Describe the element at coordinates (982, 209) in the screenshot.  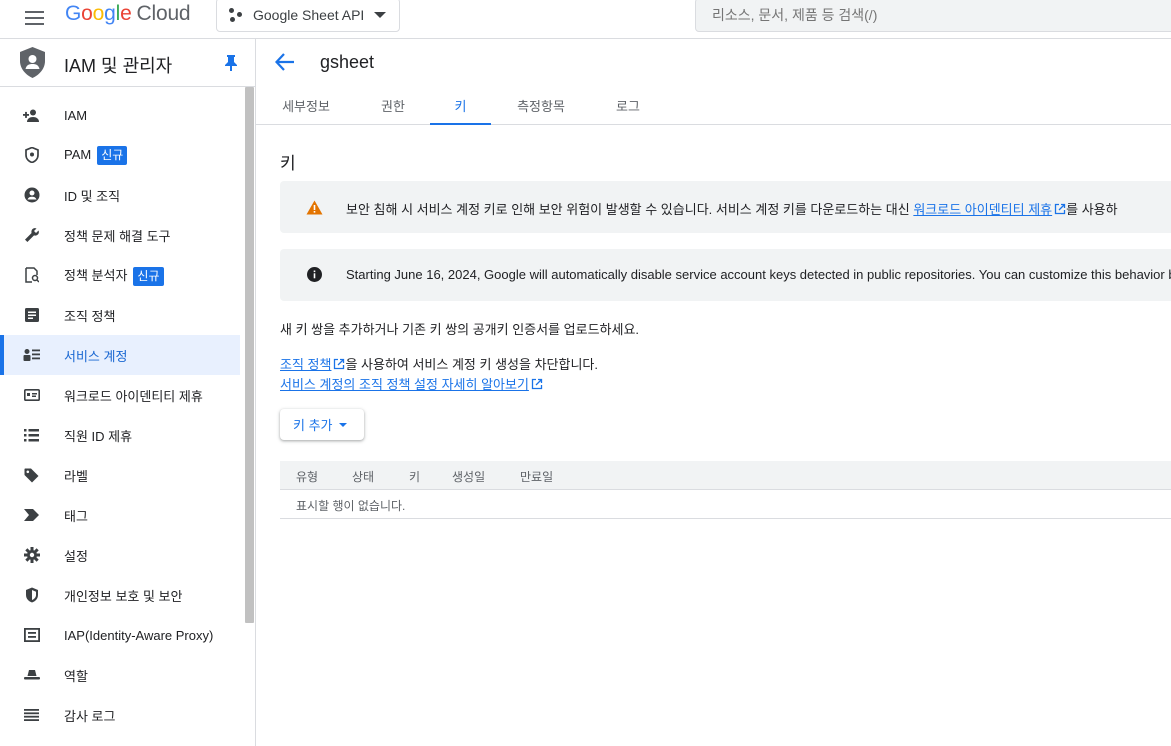
I see `workload-identity-link: 워크로드 아이덴티티 제휴` at that location.